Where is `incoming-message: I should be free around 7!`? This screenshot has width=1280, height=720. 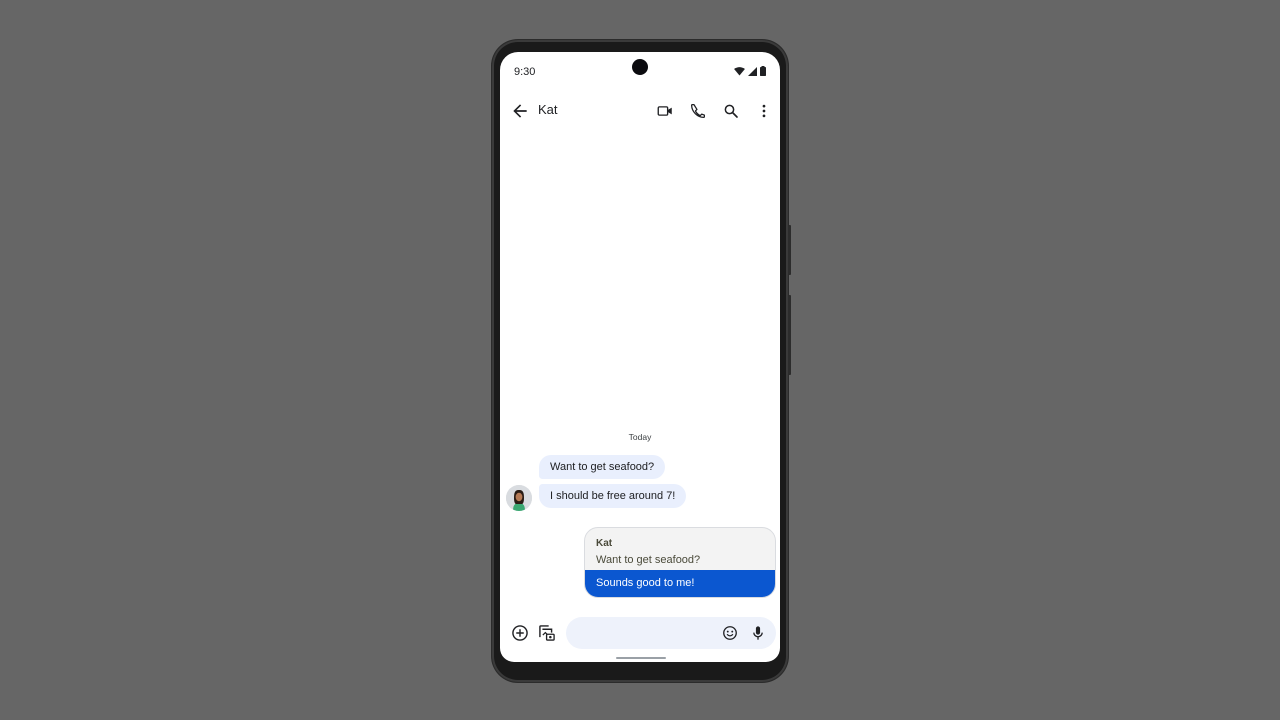 incoming-message: I should be free around 7! is located at coordinates (613, 496).